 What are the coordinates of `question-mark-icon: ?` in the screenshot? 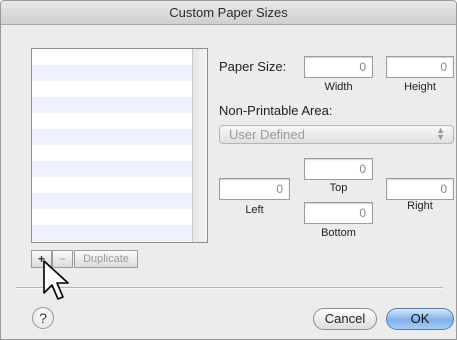 It's located at (43, 318).